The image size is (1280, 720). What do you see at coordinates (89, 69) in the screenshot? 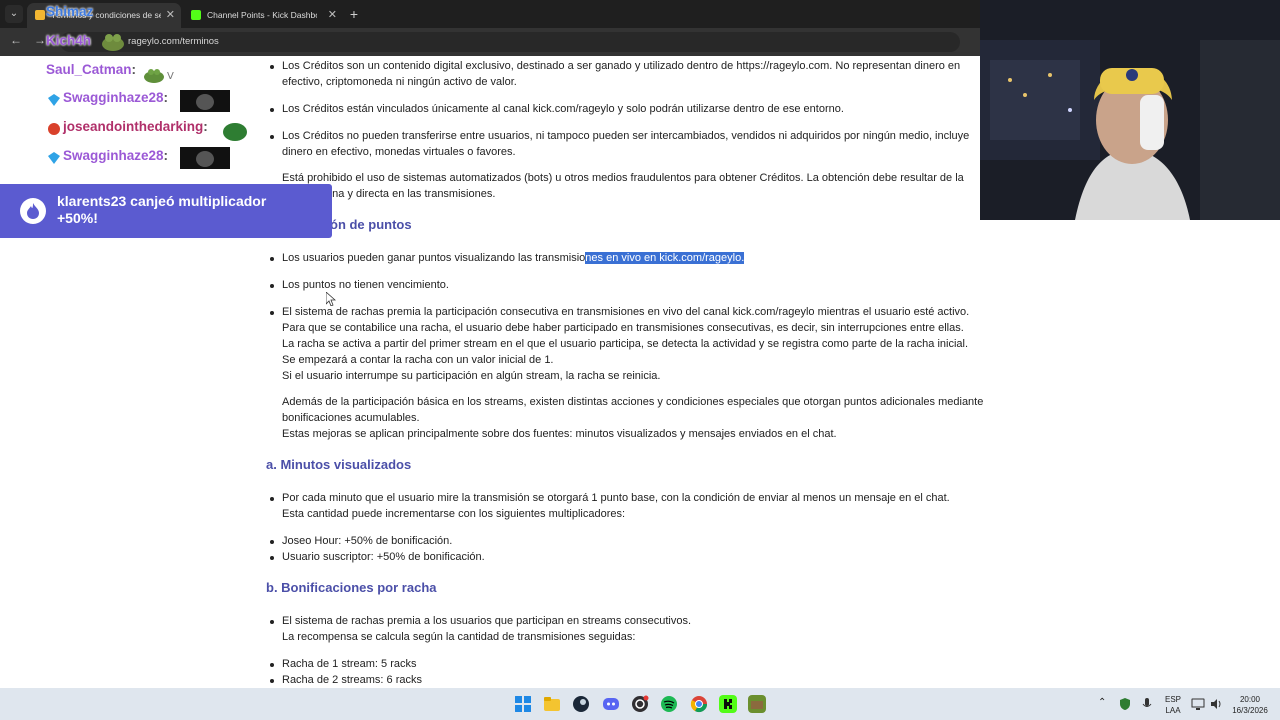
I see `chat-username: Saul_Catman` at bounding box center [89, 69].